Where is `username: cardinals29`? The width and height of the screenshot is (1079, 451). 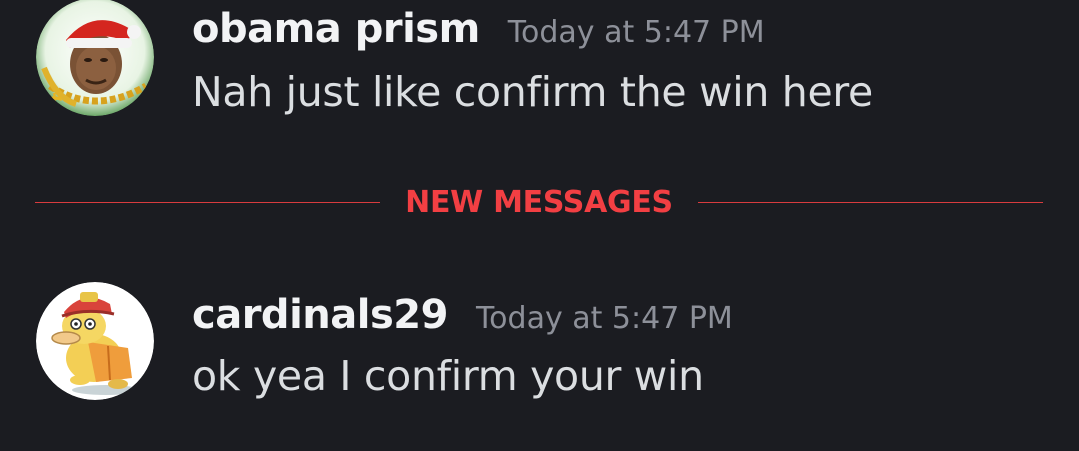
username: cardinals29 is located at coordinates (320, 315).